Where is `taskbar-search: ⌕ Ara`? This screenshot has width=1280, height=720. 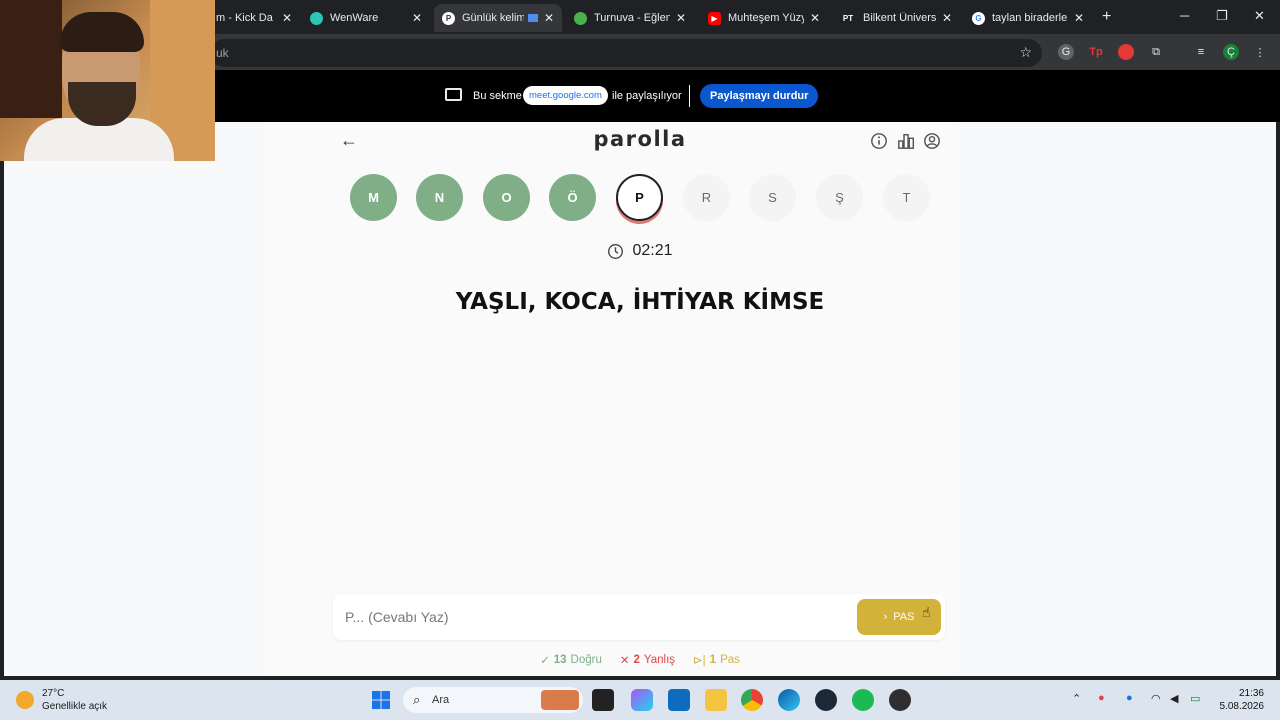 taskbar-search: ⌕ Ara is located at coordinates (493, 700).